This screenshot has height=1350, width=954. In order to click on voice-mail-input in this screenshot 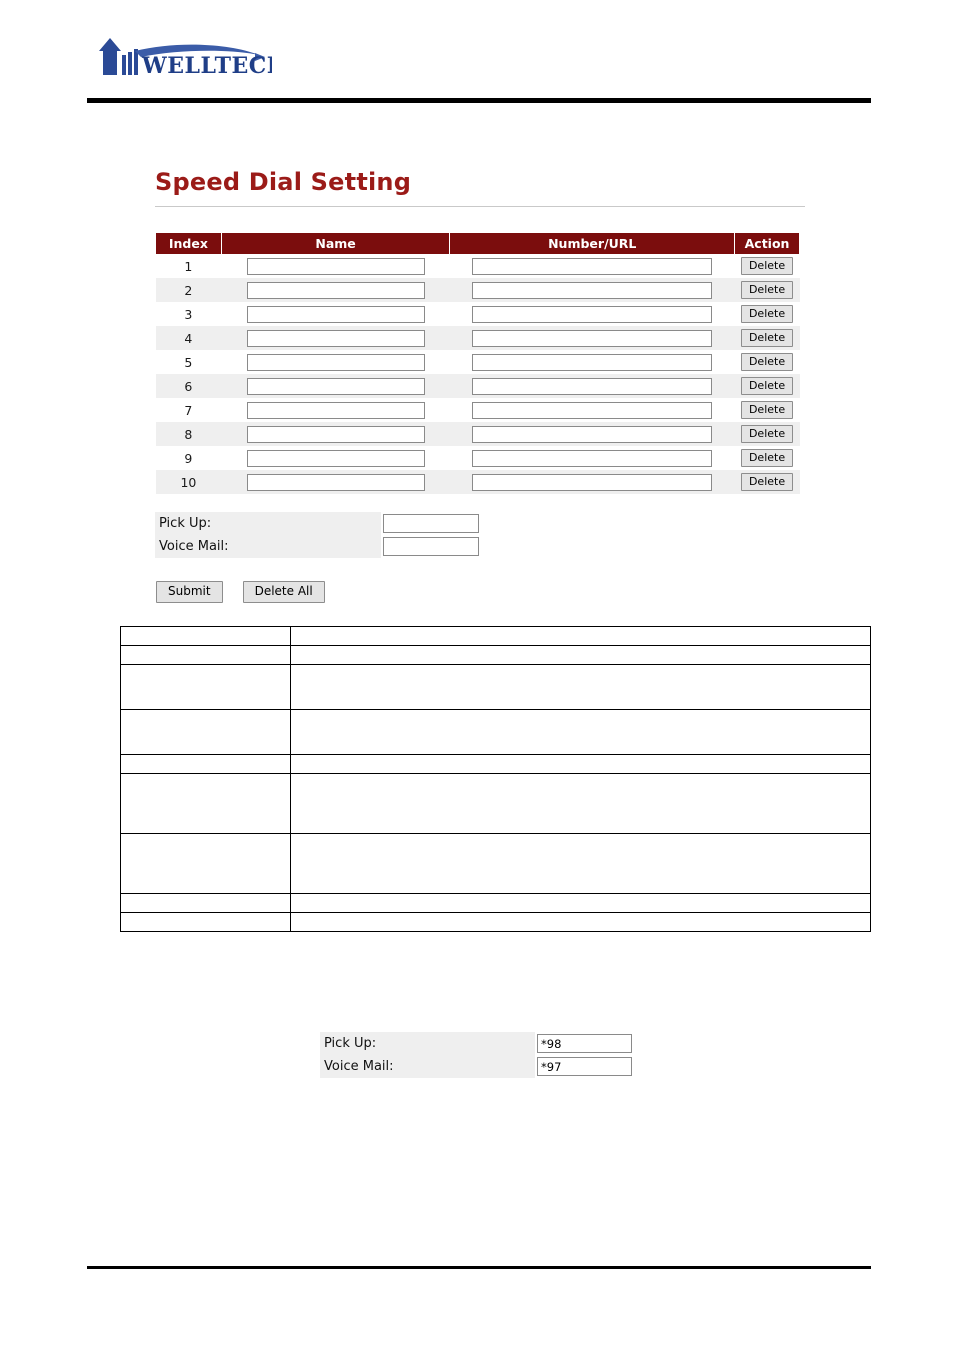, I will do `click(431, 546)`.